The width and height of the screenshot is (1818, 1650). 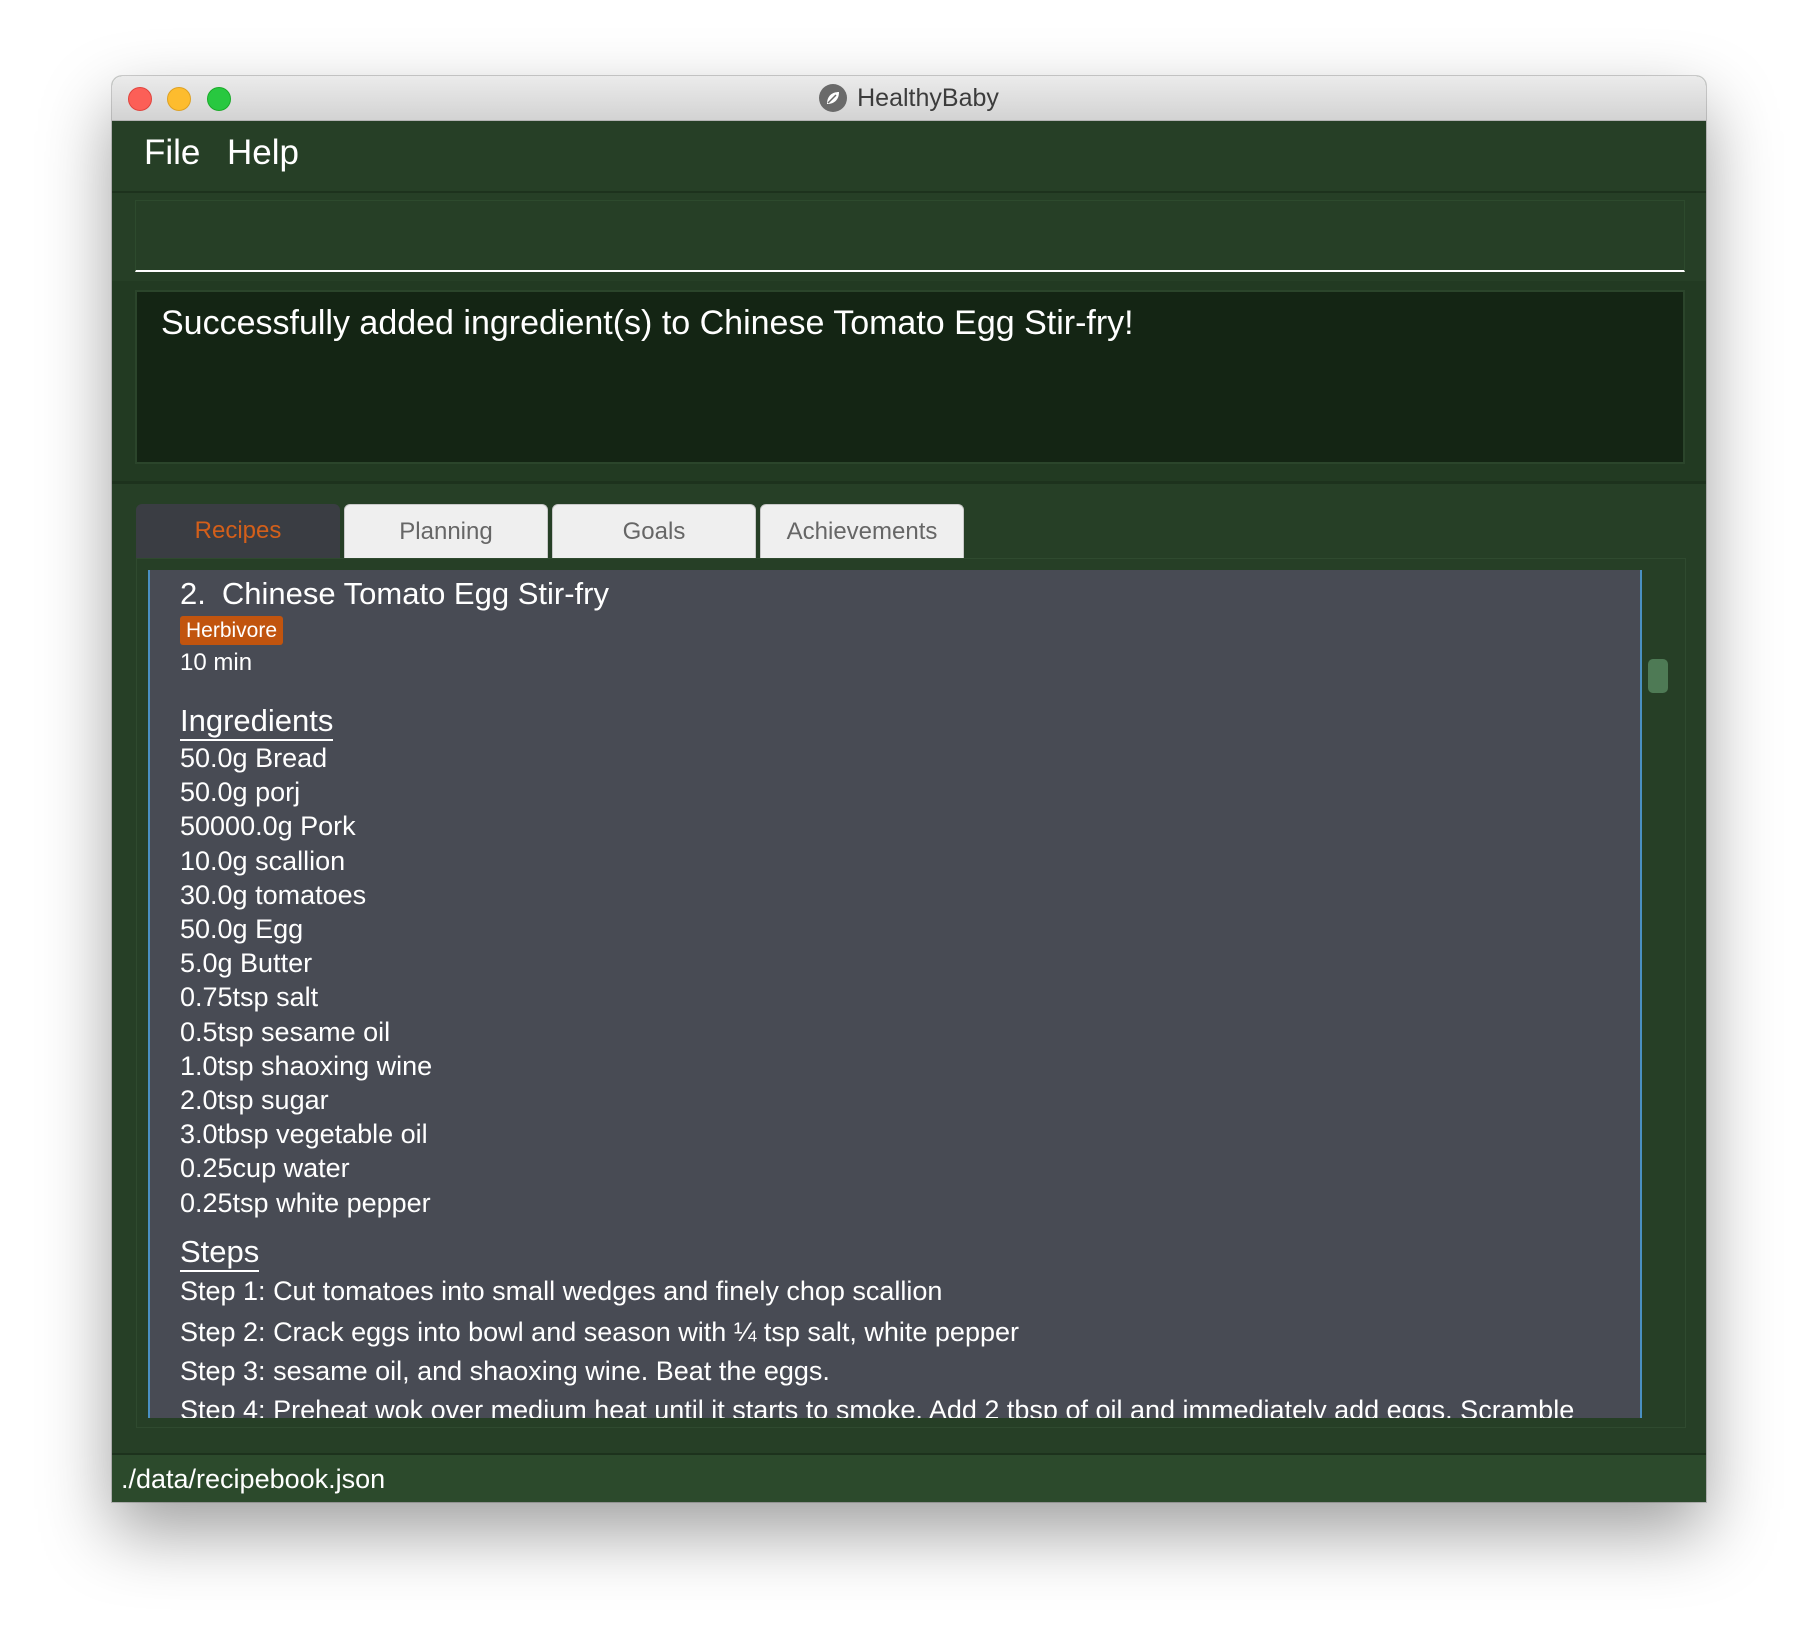 What do you see at coordinates (246, 963) in the screenshot?
I see `ingredient-item: 5.0g Butter` at bounding box center [246, 963].